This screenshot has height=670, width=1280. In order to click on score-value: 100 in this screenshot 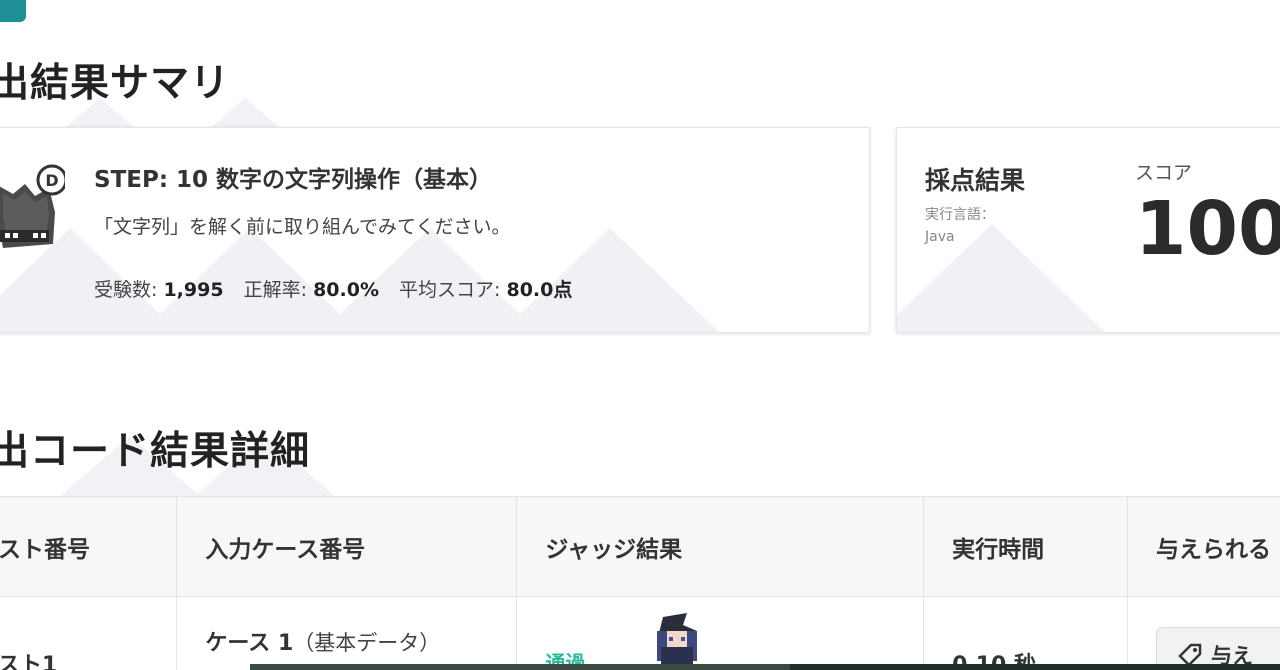, I will do `click(1207, 229)`.